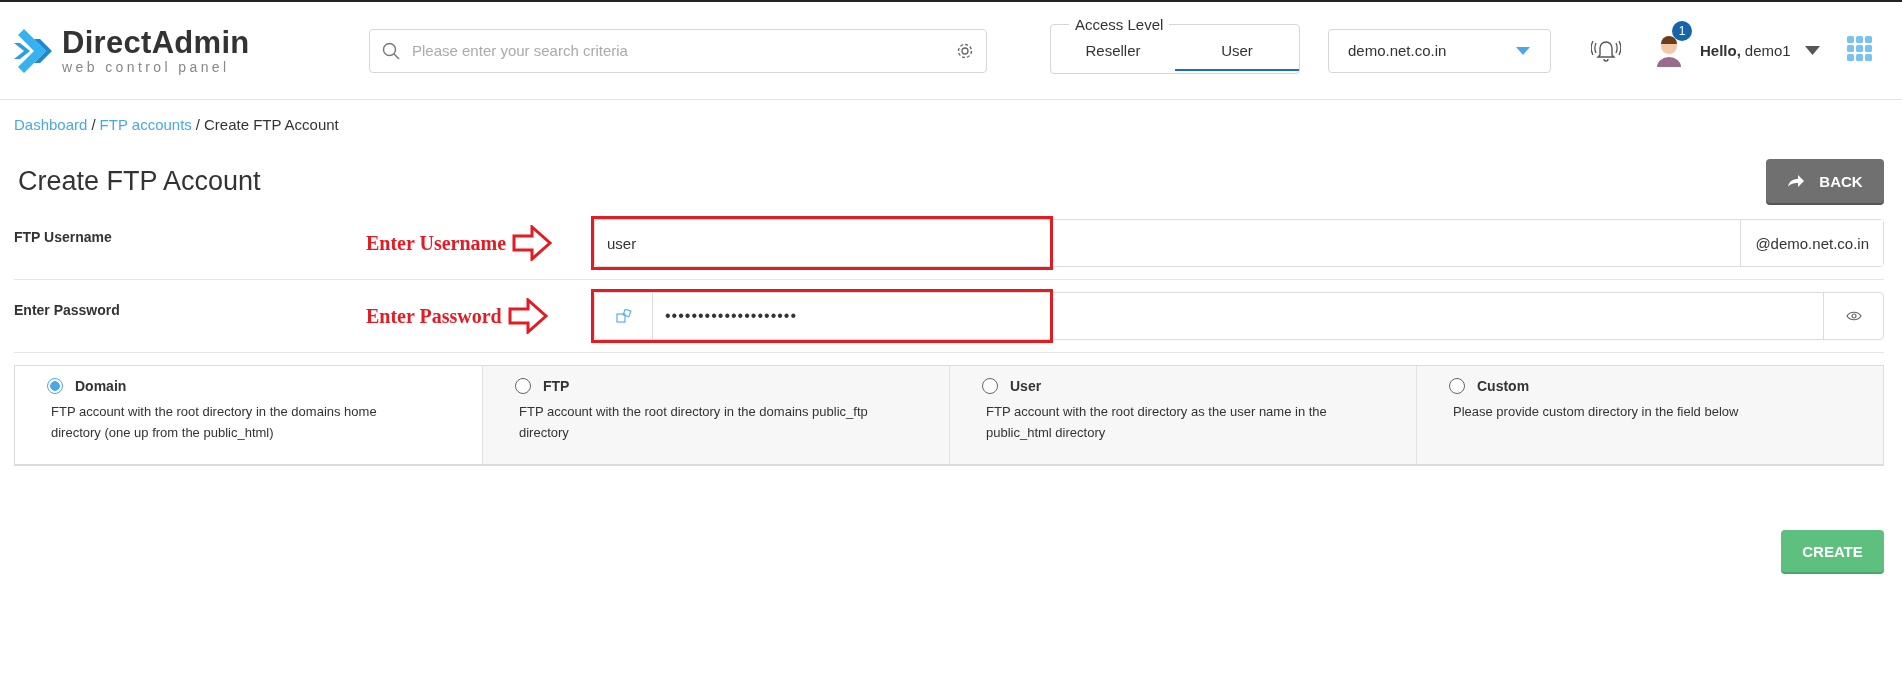  What do you see at coordinates (1237, 51) in the screenshot?
I see `access-level-tab: User` at bounding box center [1237, 51].